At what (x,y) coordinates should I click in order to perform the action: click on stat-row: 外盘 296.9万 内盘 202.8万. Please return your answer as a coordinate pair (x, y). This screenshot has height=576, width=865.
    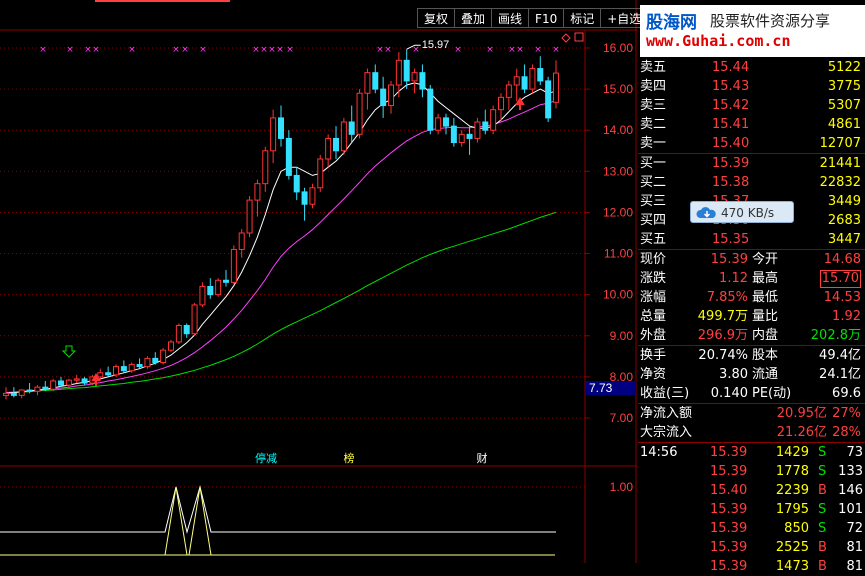
    Looking at the image, I should click on (751, 335).